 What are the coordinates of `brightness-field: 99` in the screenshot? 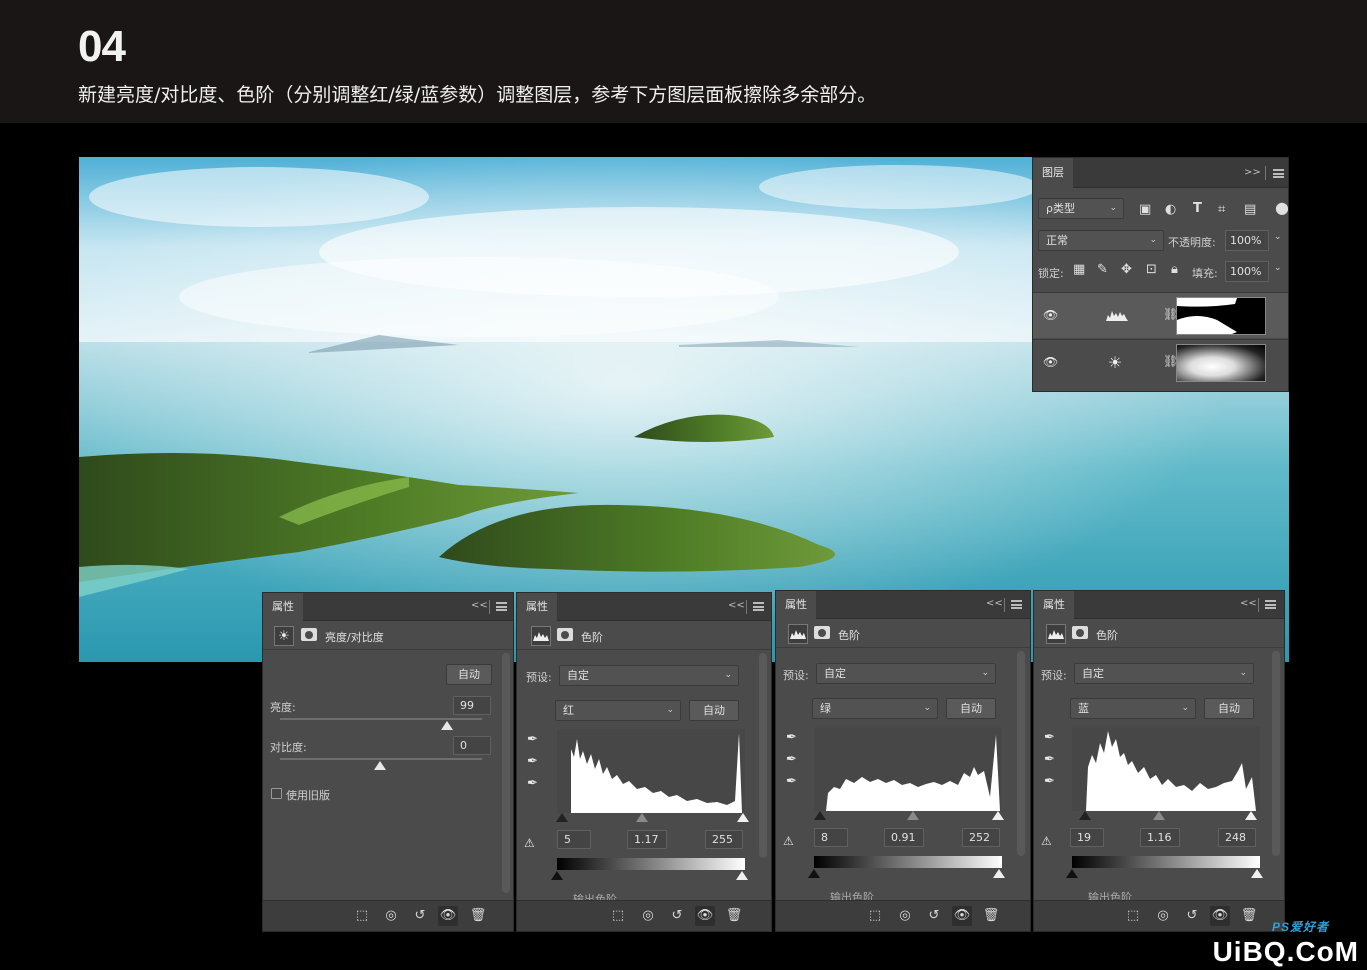 It's located at (472, 705).